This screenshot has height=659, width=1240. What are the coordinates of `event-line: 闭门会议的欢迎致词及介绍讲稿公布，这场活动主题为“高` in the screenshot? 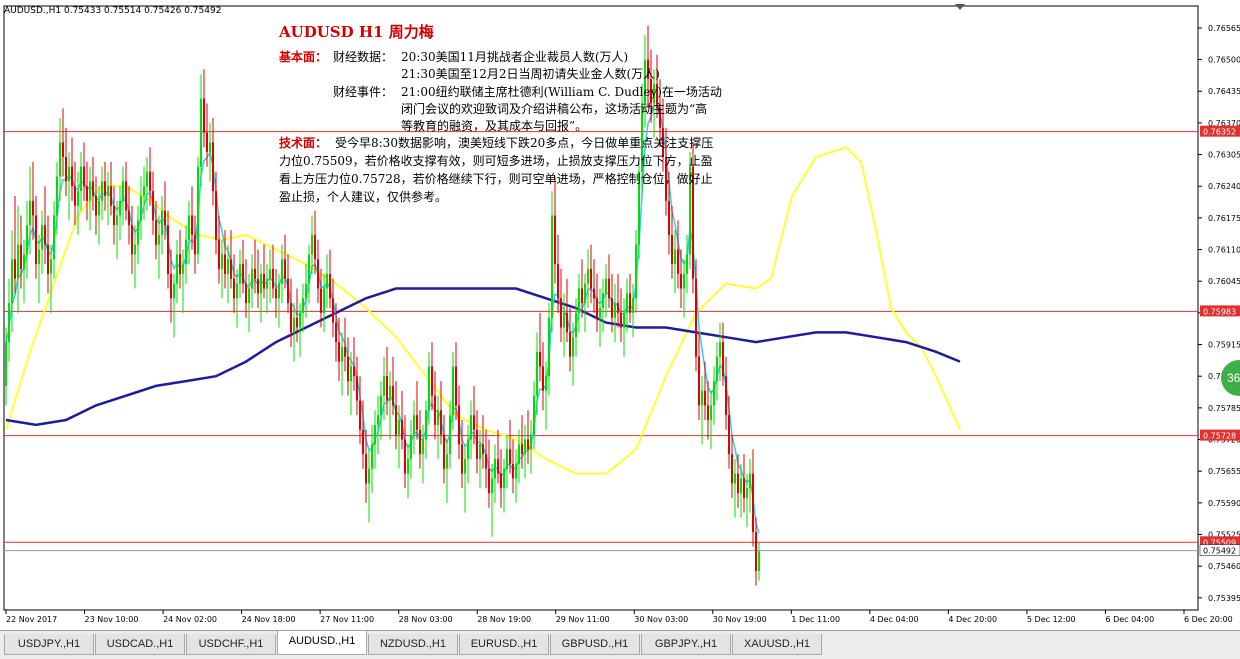 It's located at (554, 109).